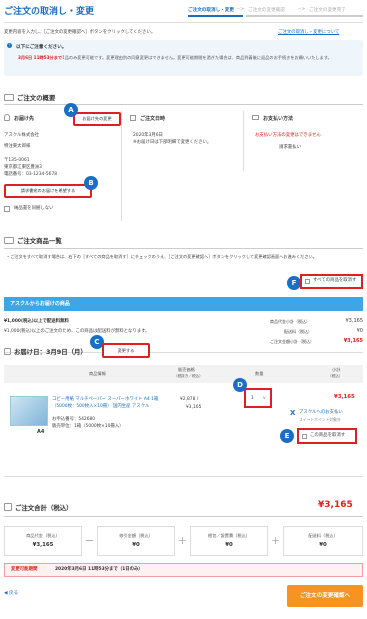 This screenshot has width=367, height=619. What do you see at coordinates (278, 119) in the screenshot?
I see `payment-head: お支払い方法` at bounding box center [278, 119].